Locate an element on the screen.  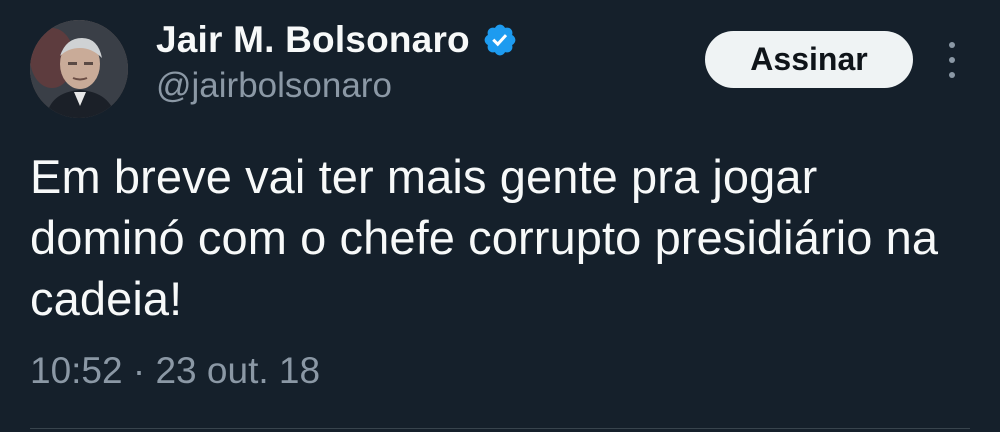
avatar-image is located at coordinates (79, 69).